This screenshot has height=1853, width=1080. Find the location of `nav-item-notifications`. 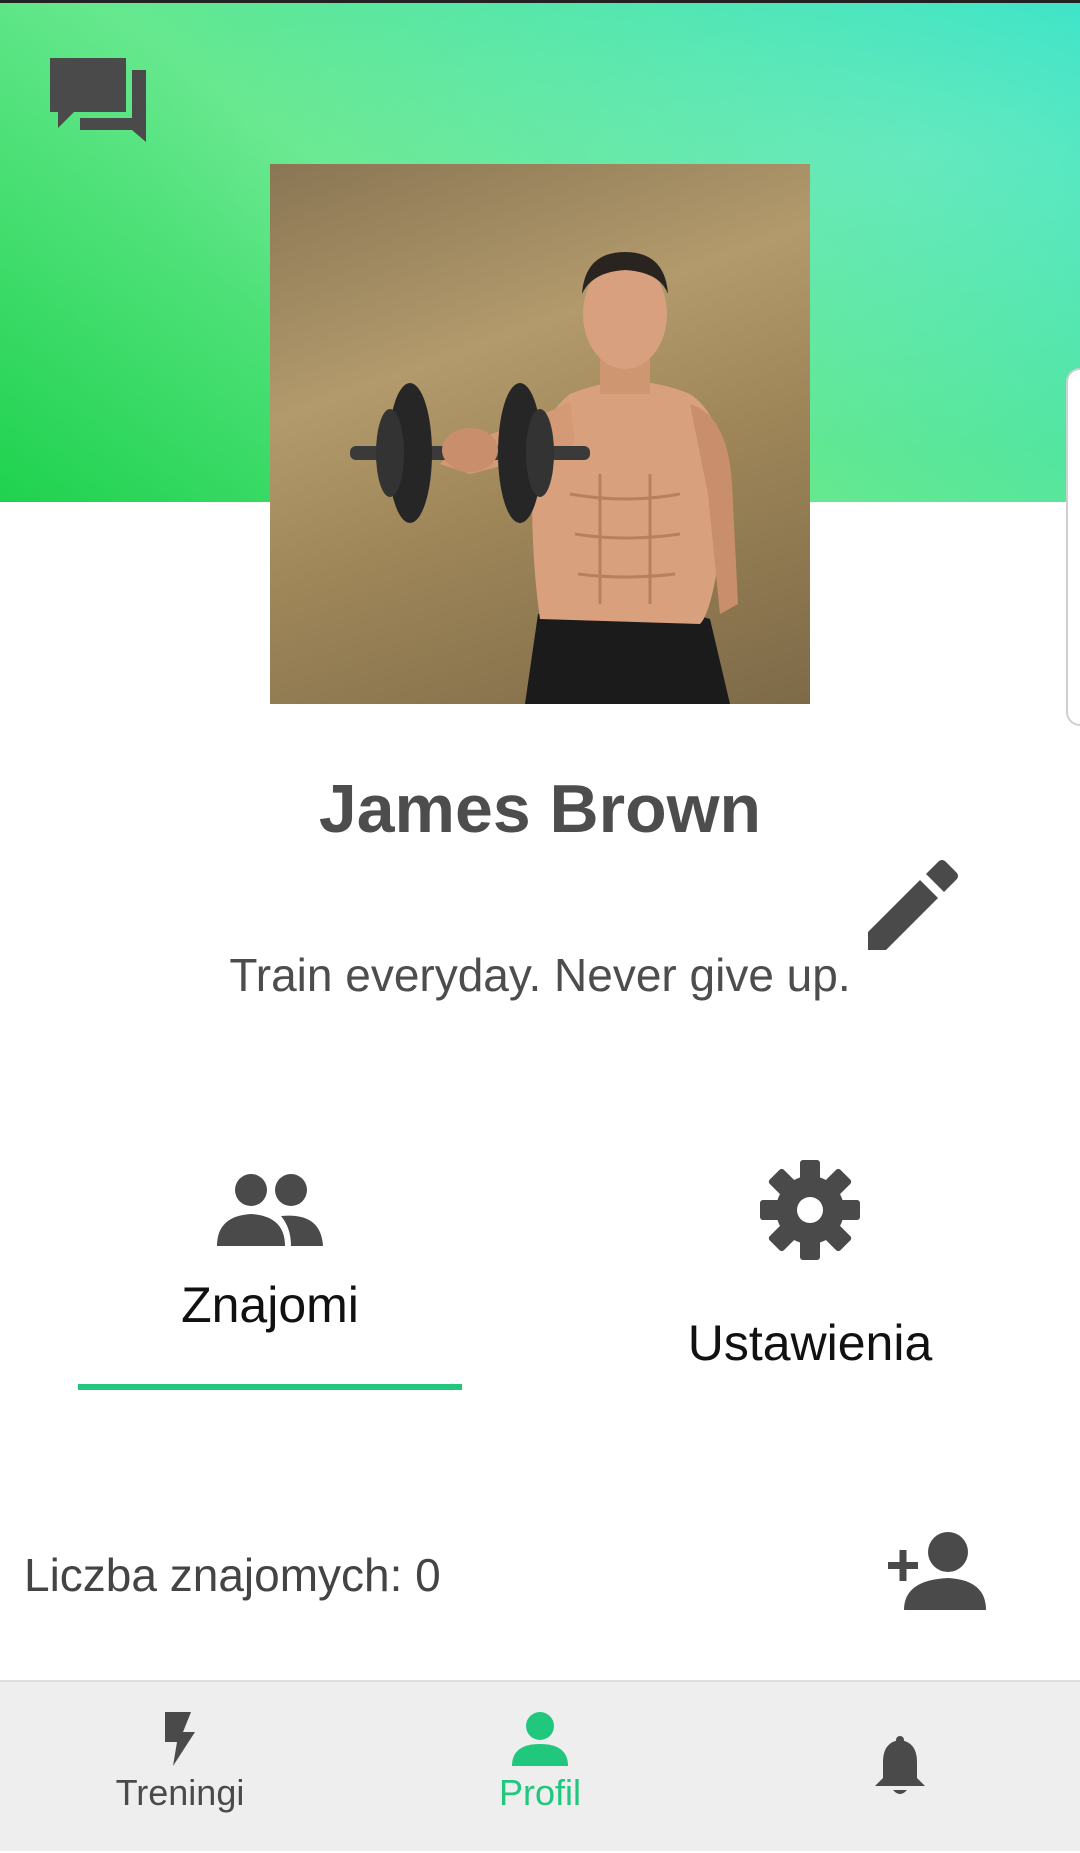

nav-item-notifications is located at coordinates (900, 1767).